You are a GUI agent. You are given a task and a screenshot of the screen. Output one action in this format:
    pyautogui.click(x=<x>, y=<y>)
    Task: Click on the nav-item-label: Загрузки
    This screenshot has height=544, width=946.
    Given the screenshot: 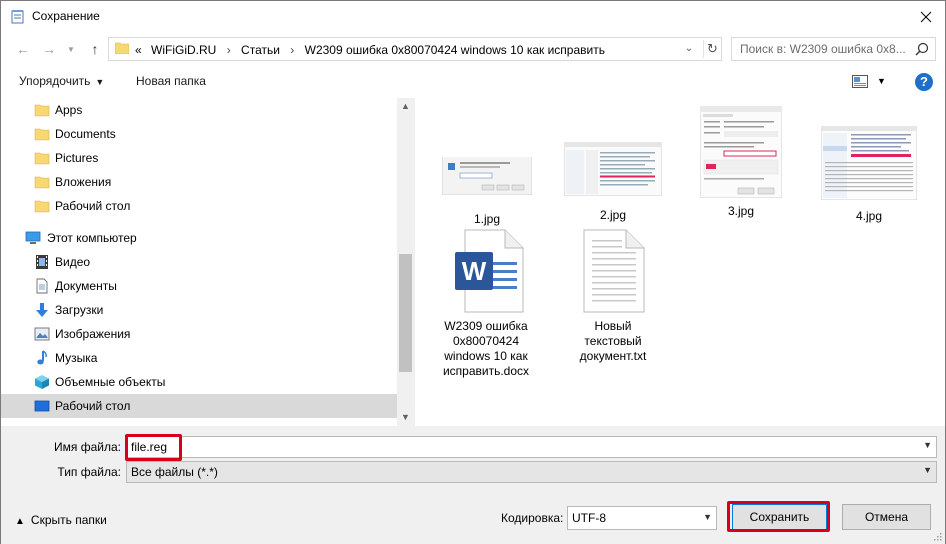 What is the action you would take?
    pyautogui.click(x=79, y=310)
    